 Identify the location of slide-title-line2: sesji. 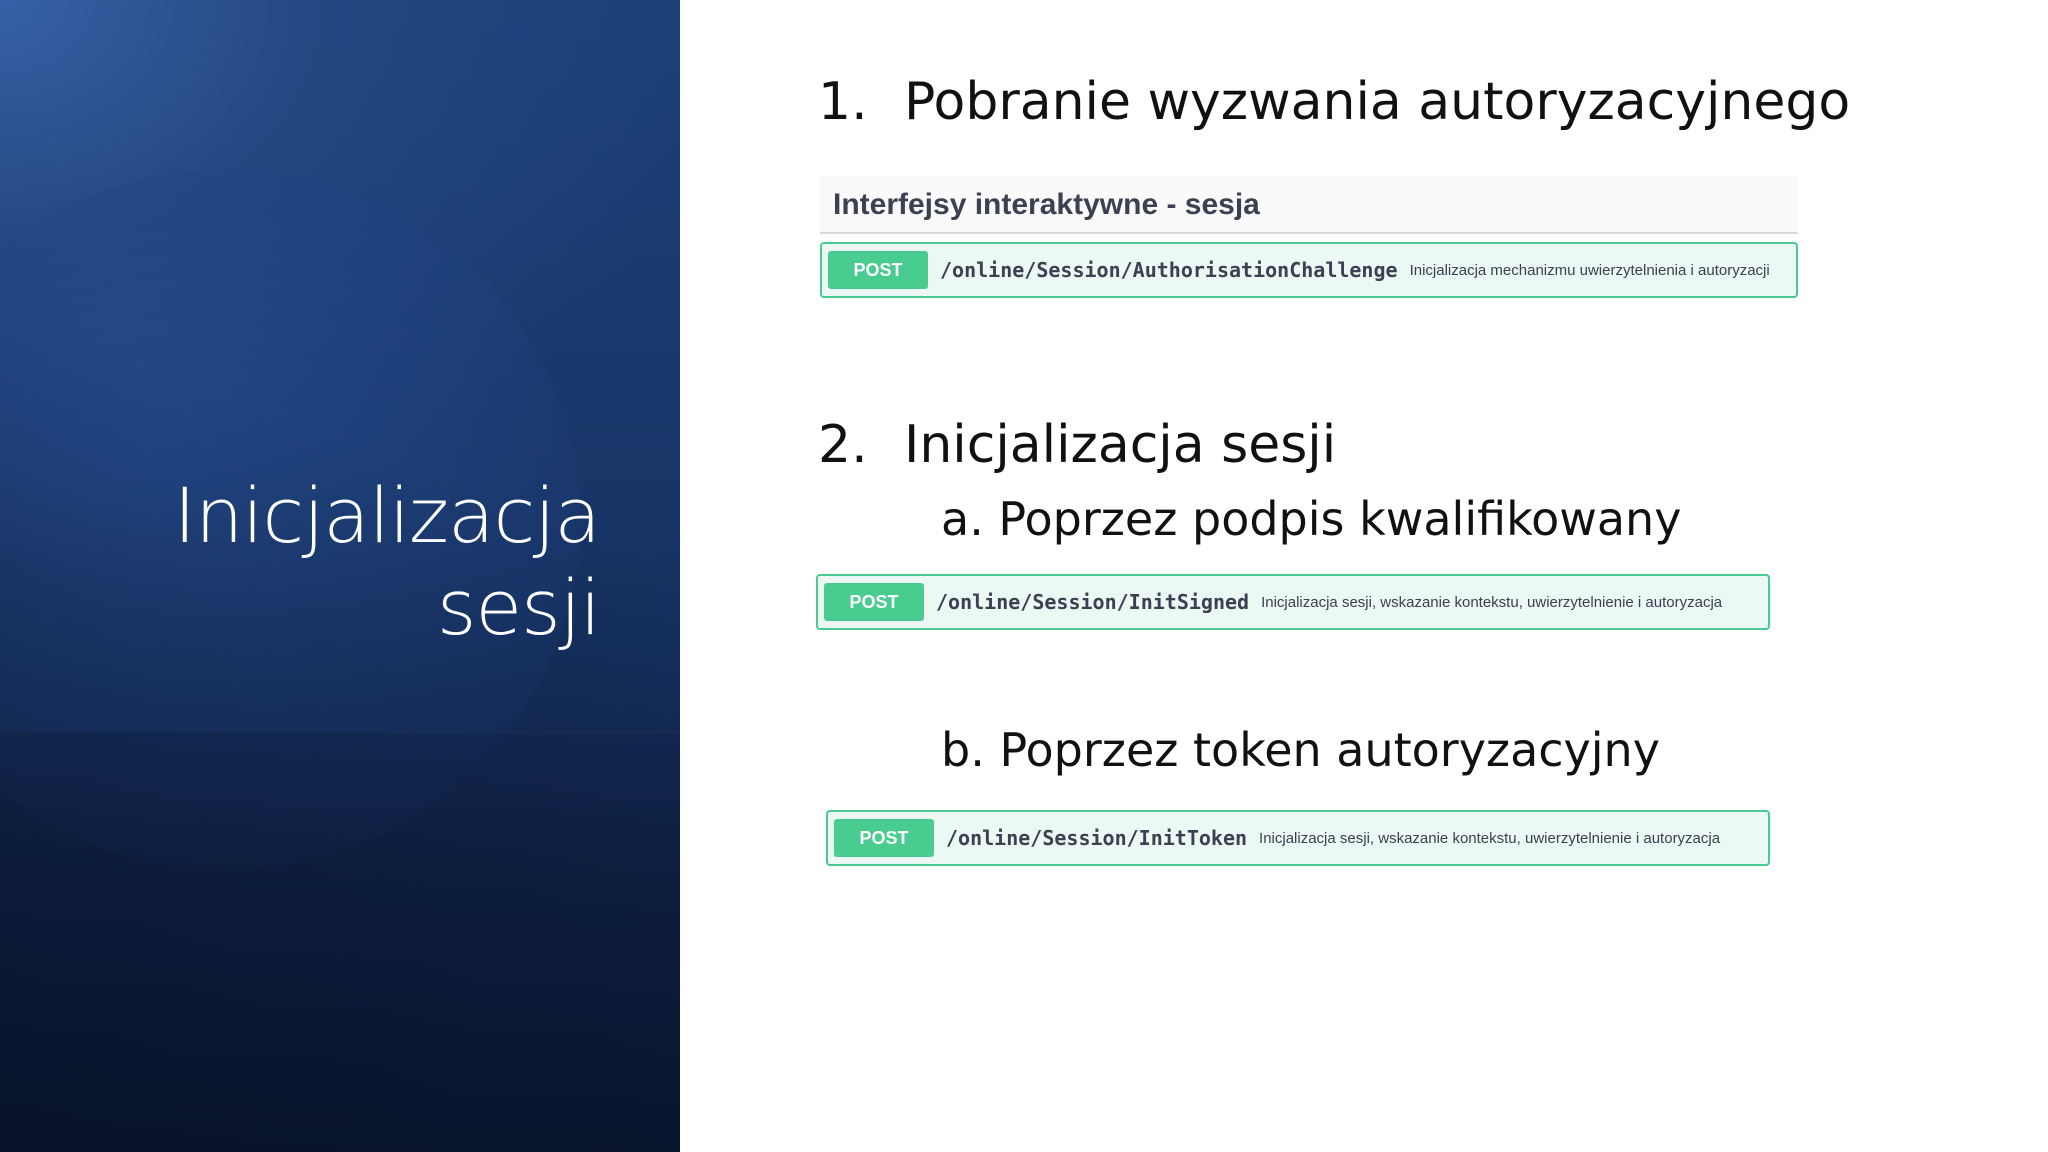
(518, 607).